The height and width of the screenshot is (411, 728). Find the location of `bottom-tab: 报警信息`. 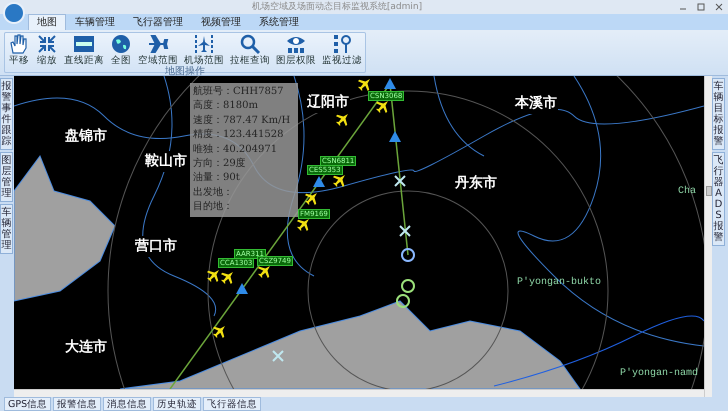

bottom-tab: 报警信息 is located at coordinates (77, 404).